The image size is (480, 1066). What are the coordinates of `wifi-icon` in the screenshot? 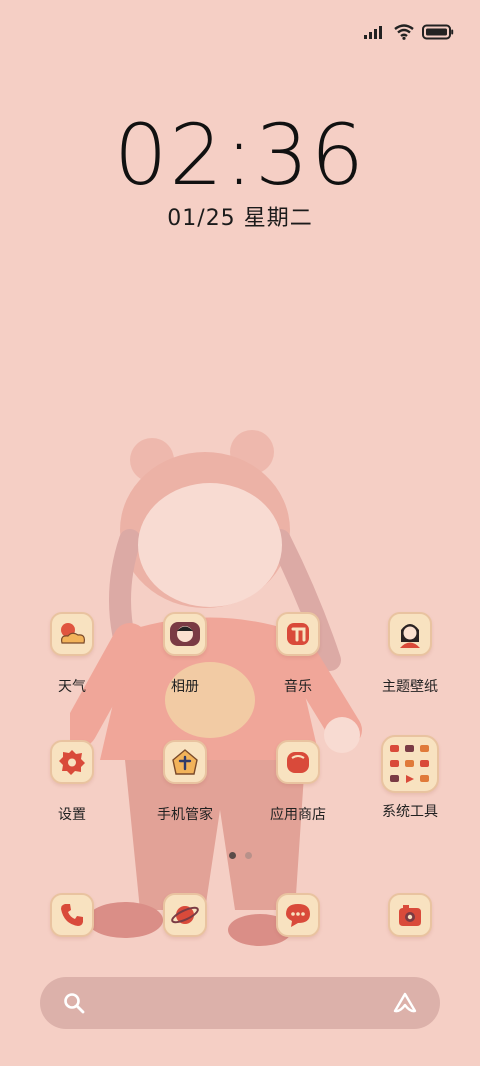 It's located at (404, 32).